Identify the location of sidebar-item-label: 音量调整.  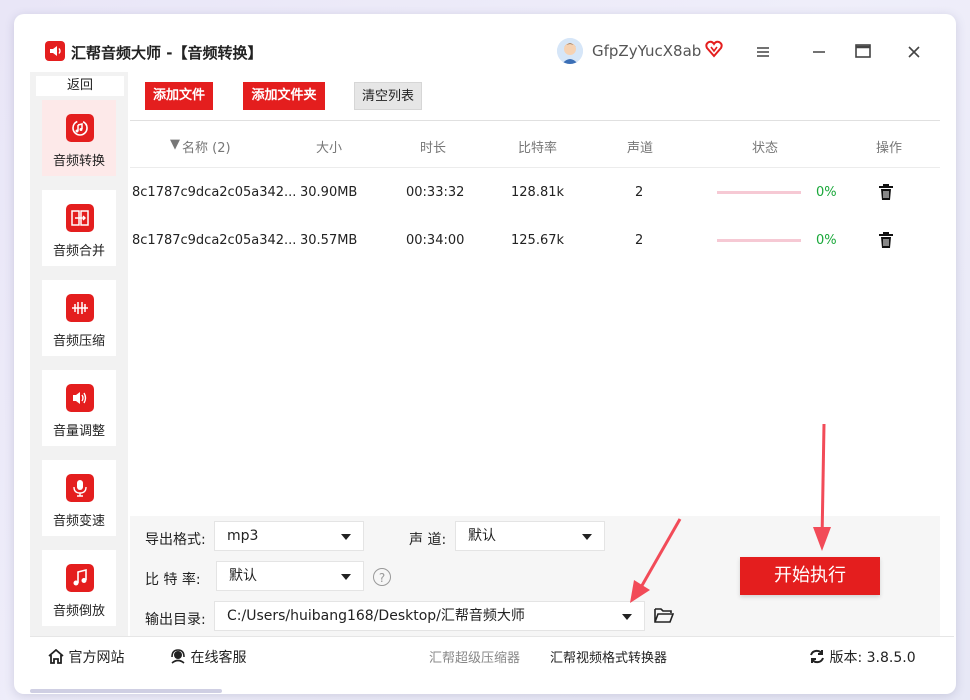
(78, 431).